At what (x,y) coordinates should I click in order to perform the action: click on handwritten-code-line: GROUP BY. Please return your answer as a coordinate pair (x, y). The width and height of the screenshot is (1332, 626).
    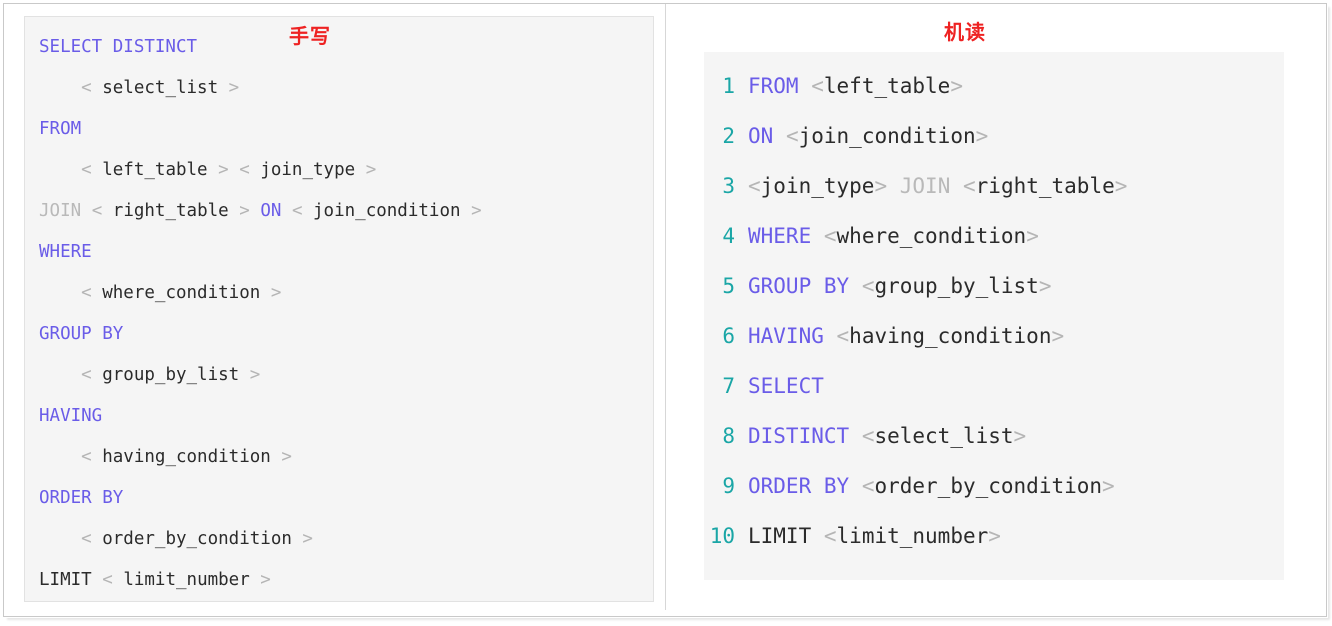
    Looking at the image, I should click on (339, 334).